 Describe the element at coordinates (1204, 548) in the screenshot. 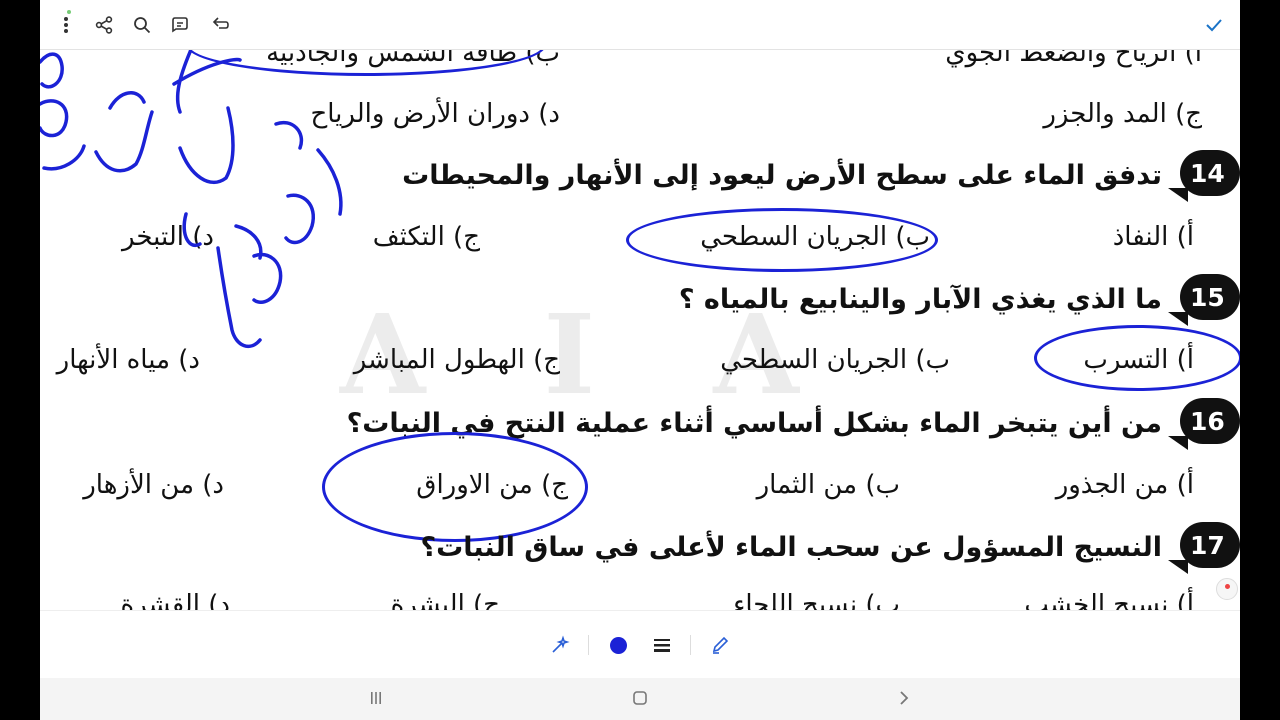

I see `question-17-number: 17` at that location.